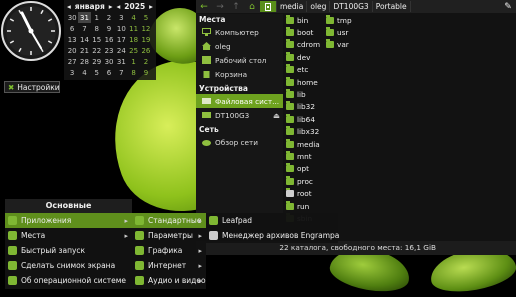 Image resolution: width=516 pixels, height=297 pixels. Describe the element at coordinates (239, 60) in the screenshot. I see `sidebar-item-desktop: Рабочий стол` at that location.